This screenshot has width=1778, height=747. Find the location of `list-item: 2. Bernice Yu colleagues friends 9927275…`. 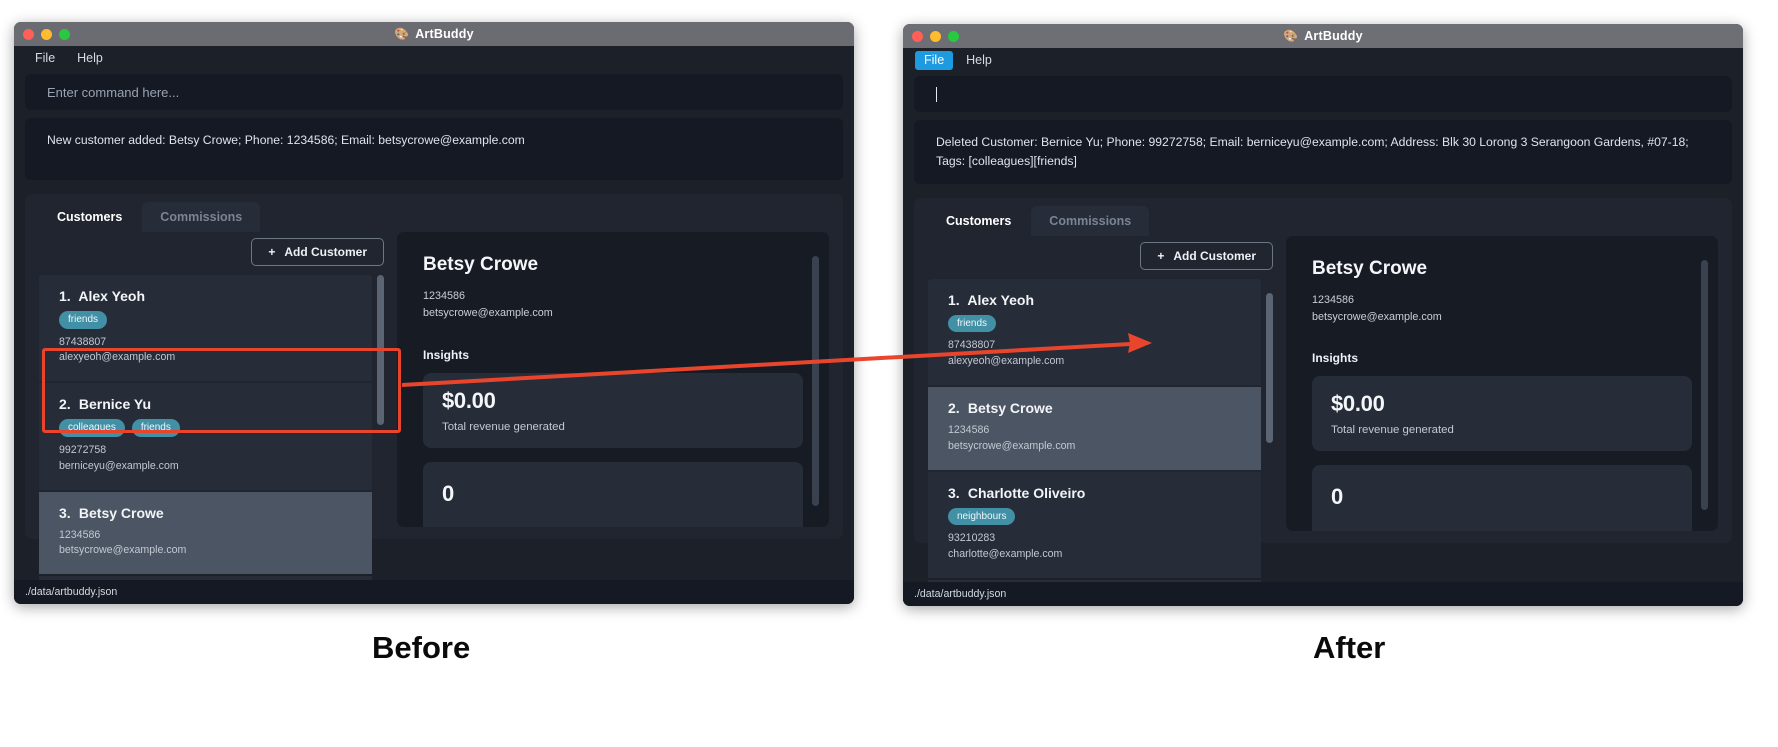

list-item: 2. Bernice Yu colleagues friends 9927275… is located at coordinates (205, 436).